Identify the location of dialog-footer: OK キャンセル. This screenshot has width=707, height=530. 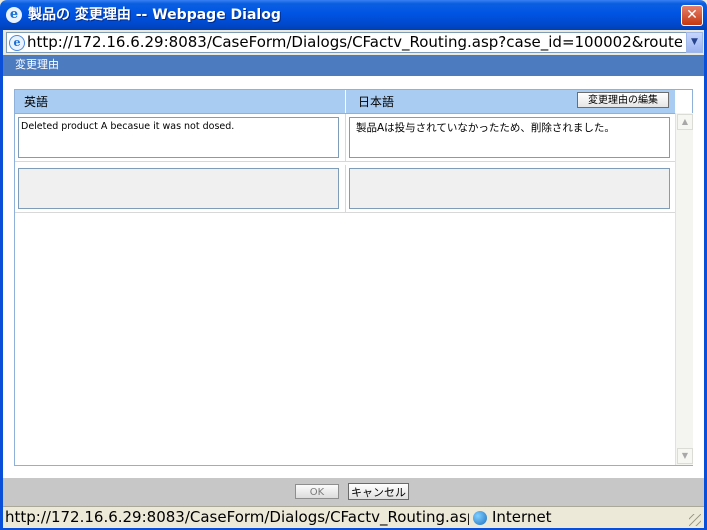
(353, 492).